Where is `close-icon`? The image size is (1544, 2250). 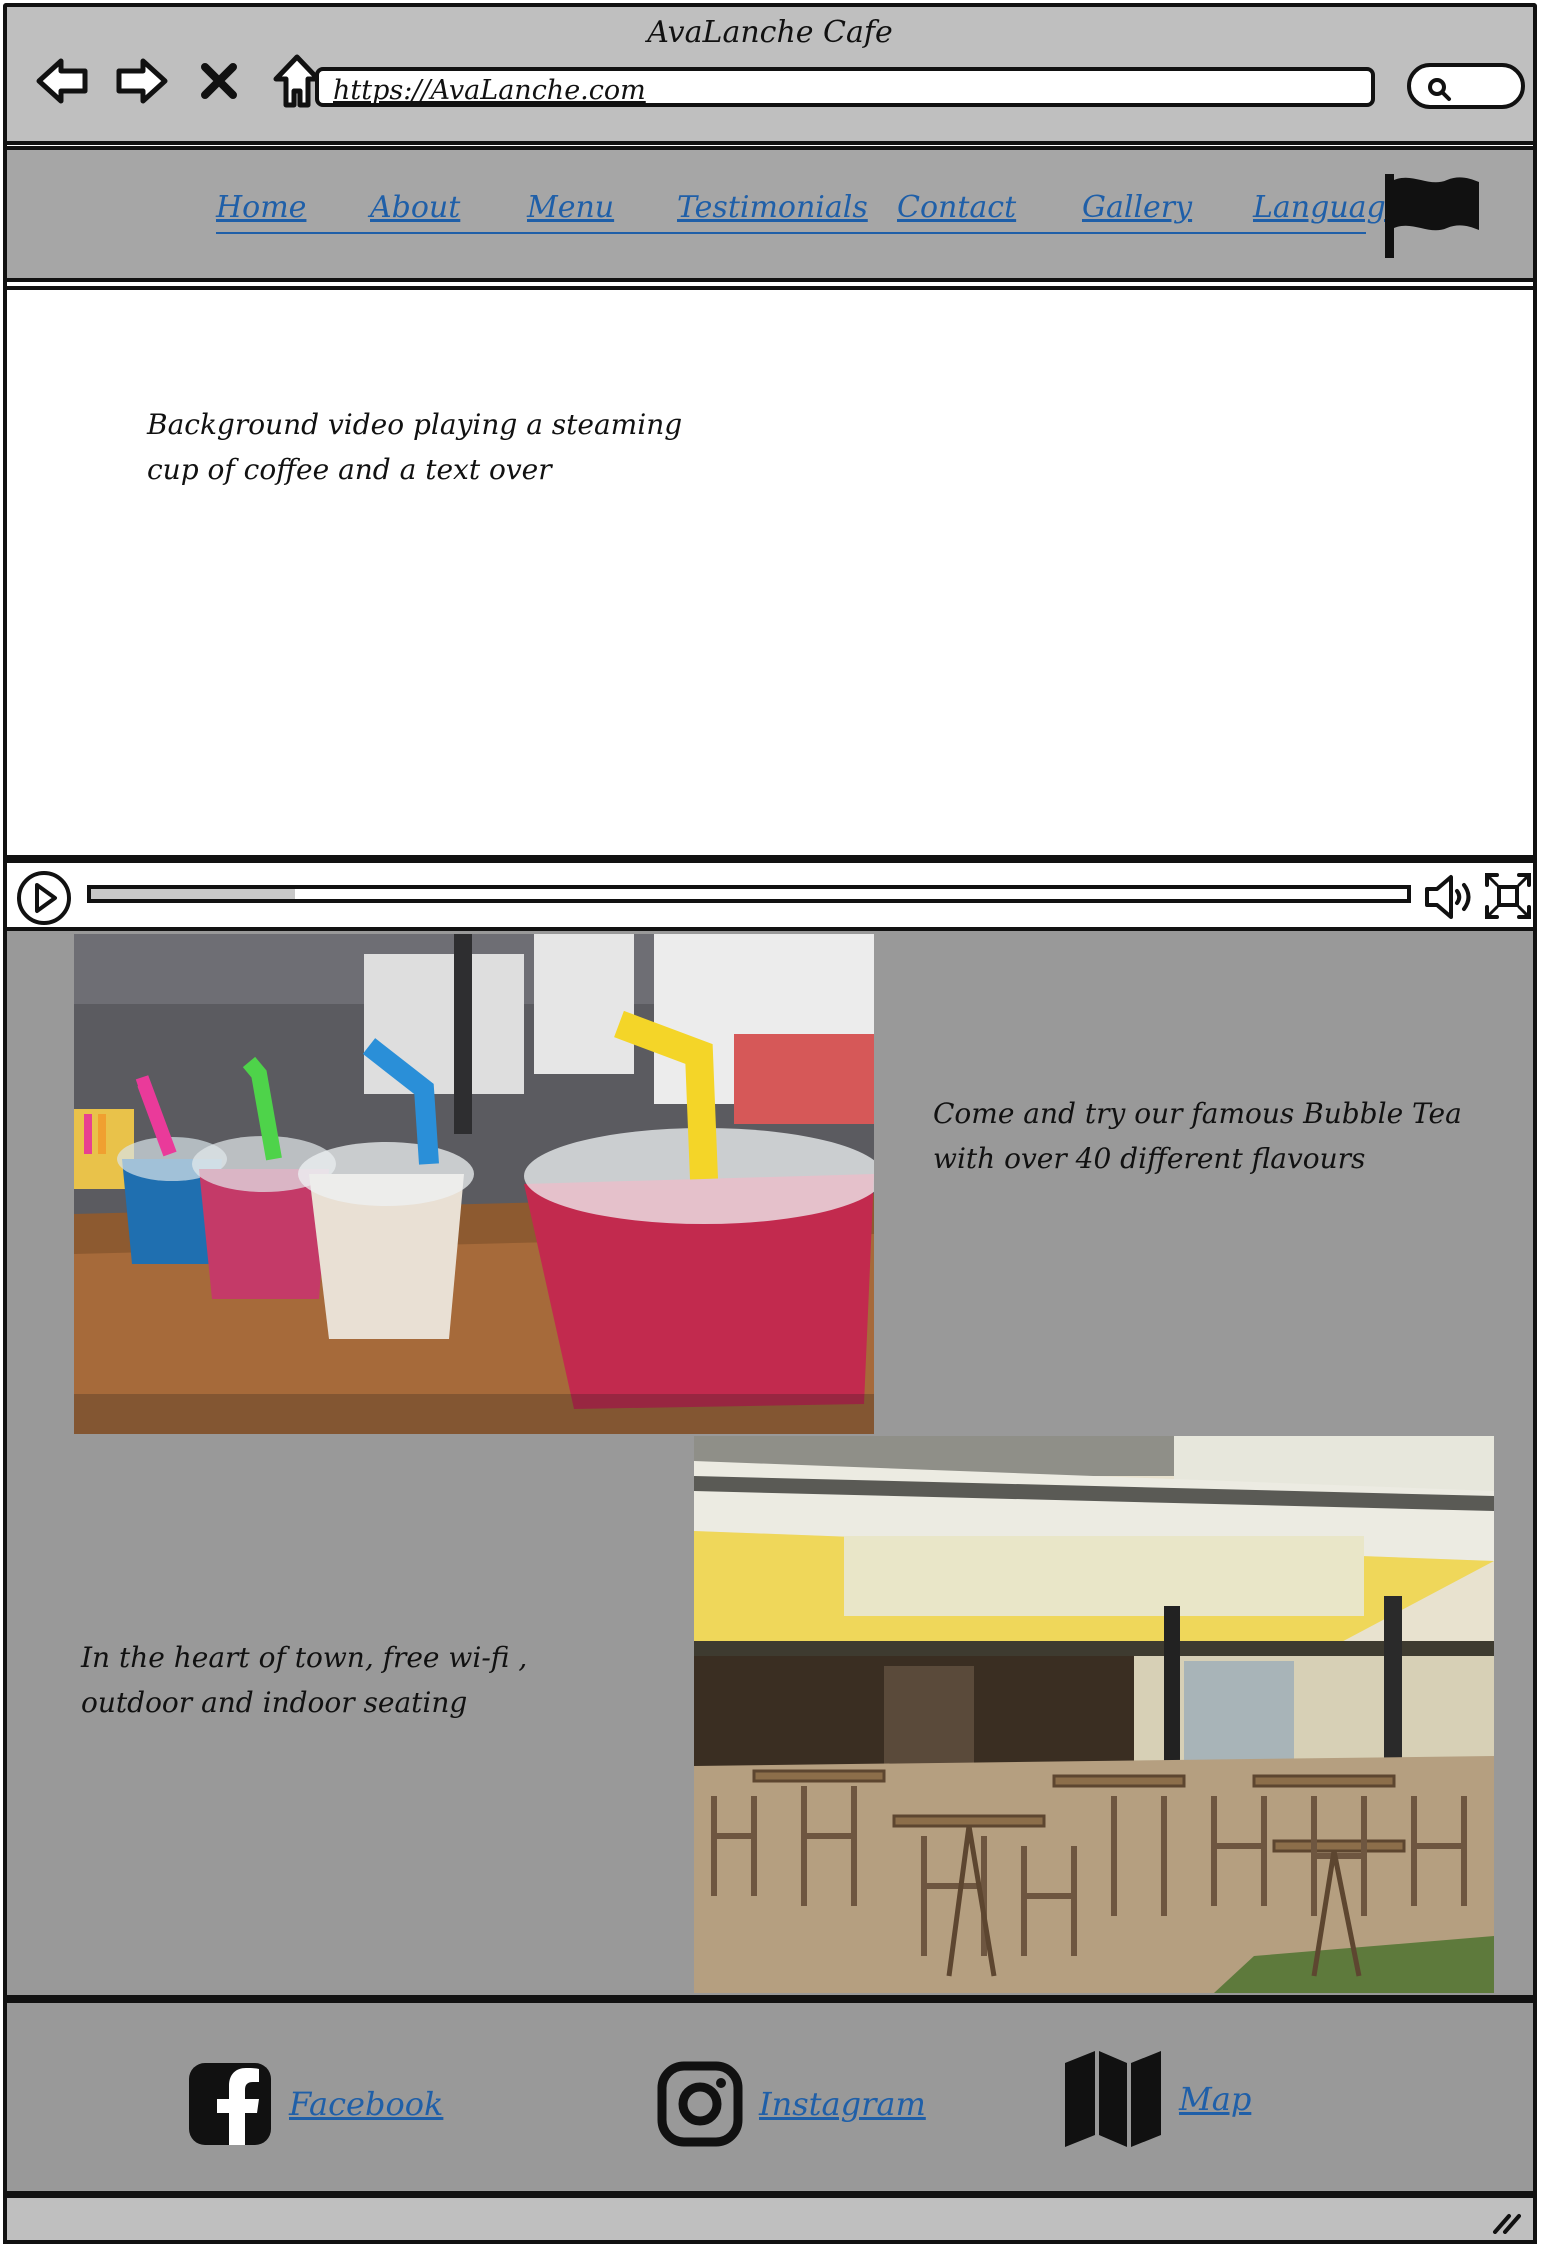 close-icon is located at coordinates (219, 81).